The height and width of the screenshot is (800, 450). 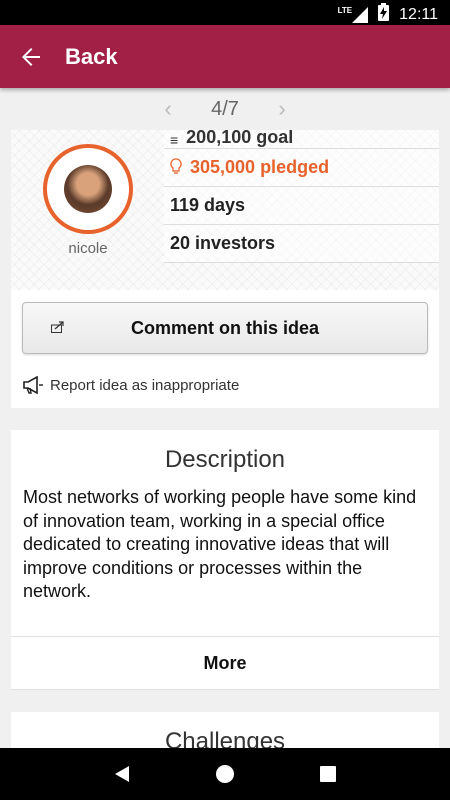 What do you see at coordinates (301, 244) in the screenshot?
I see `investors-stat: 20 investors` at bounding box center [301, 244].